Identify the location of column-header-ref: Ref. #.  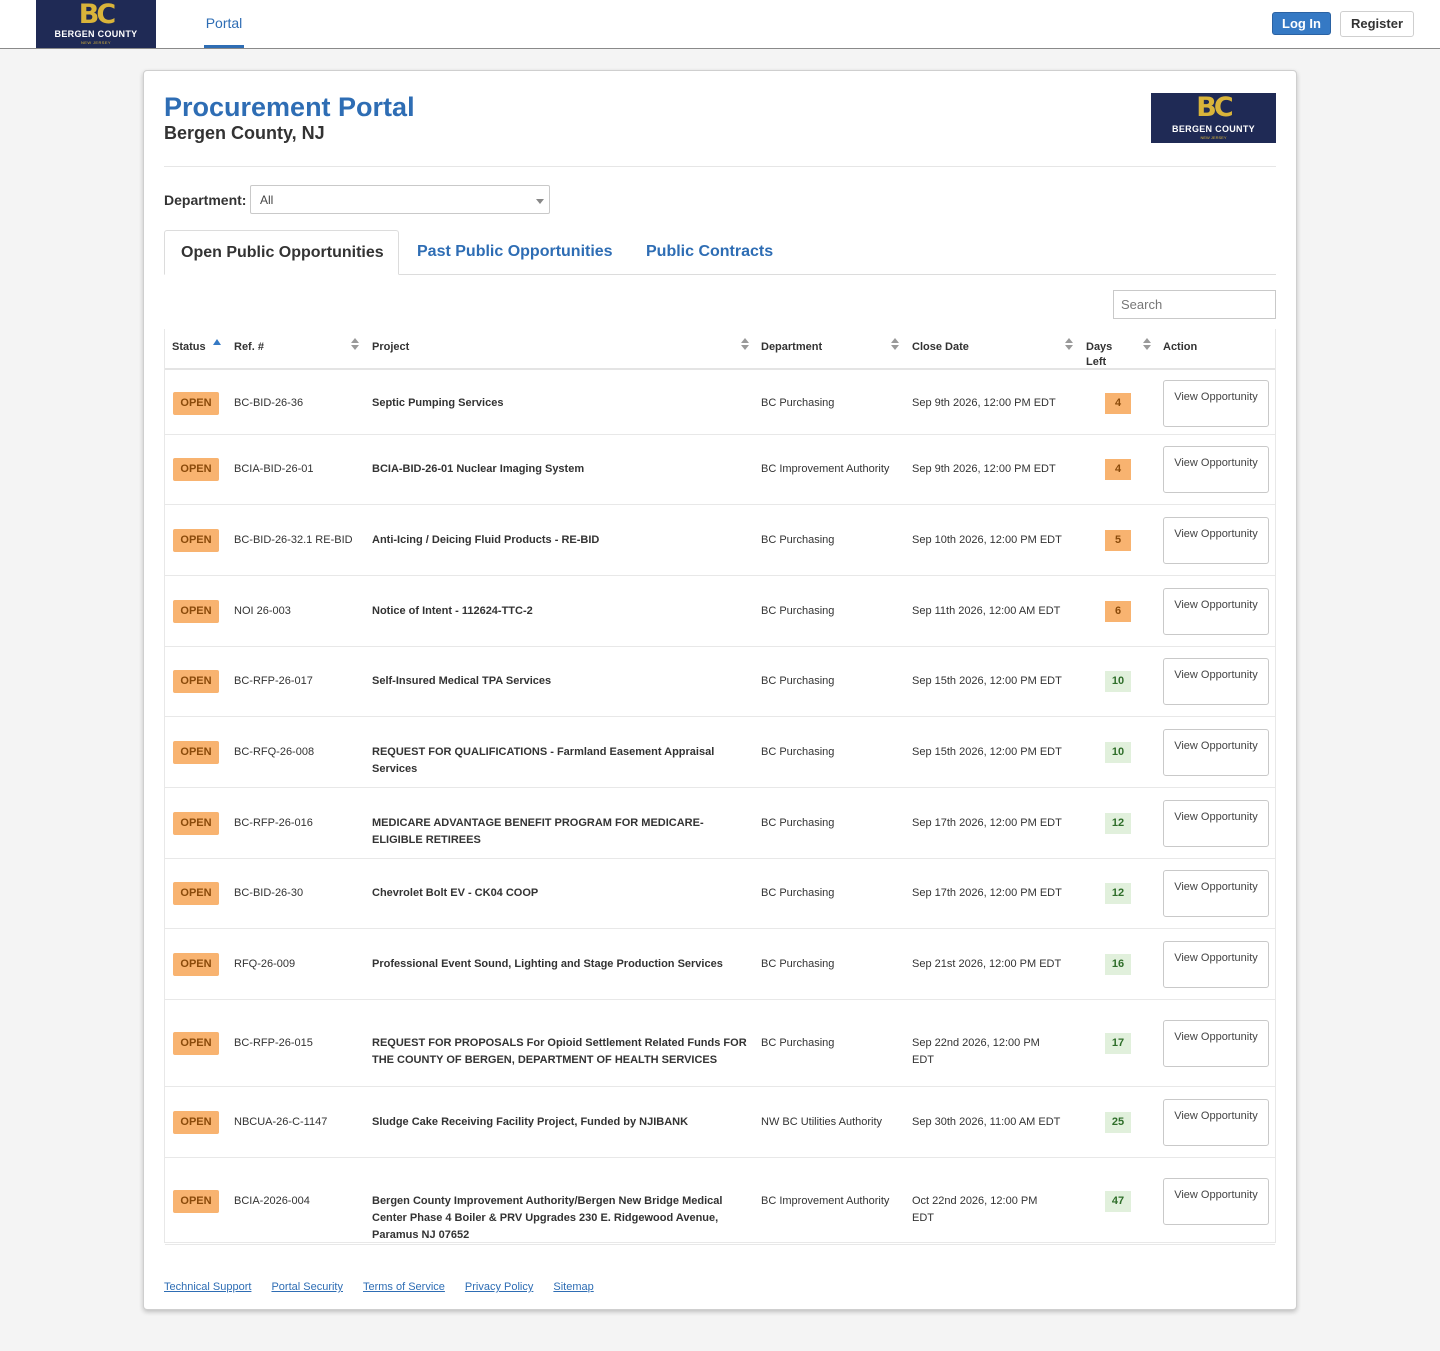
(249, 347).